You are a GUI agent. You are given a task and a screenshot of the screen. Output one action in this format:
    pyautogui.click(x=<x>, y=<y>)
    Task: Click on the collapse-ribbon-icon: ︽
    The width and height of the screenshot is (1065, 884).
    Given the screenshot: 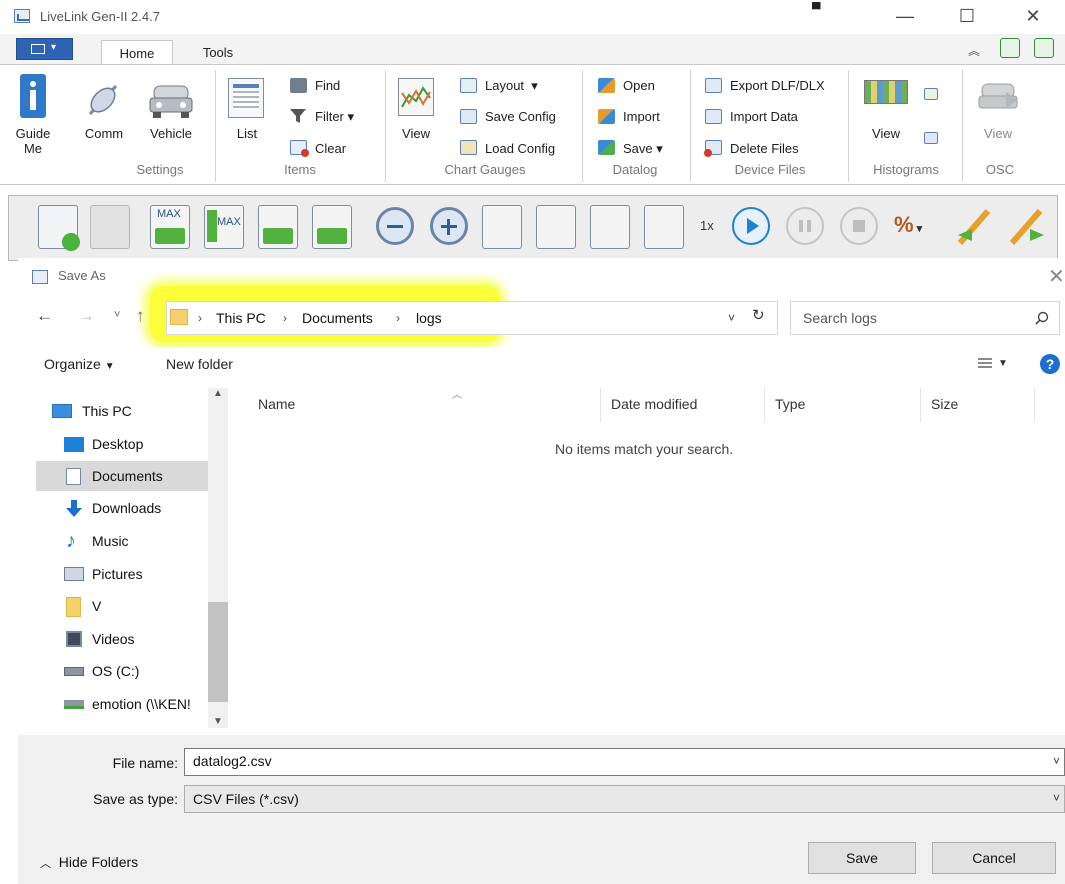 What is the action you would take?
    pyautogui.click(x=974, y=50)
    